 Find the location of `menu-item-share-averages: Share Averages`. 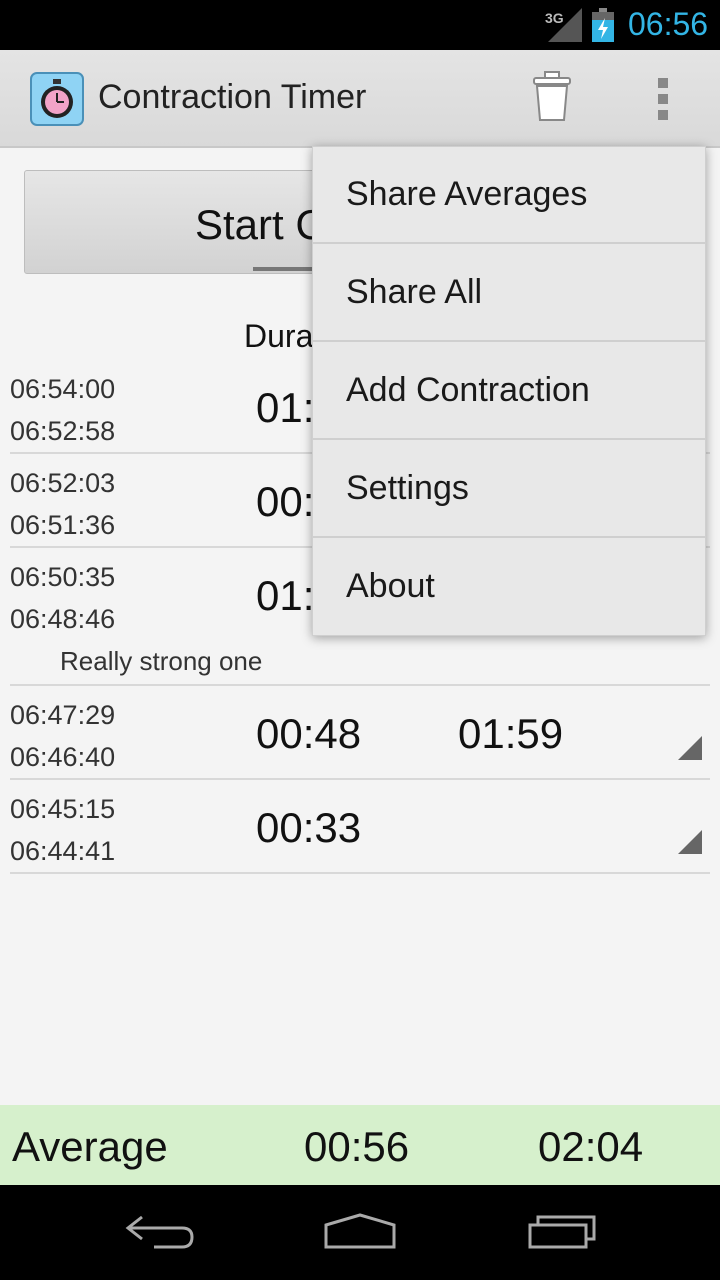

menu-item-share-averages: Share Averages is located at coordinates (509, 195).